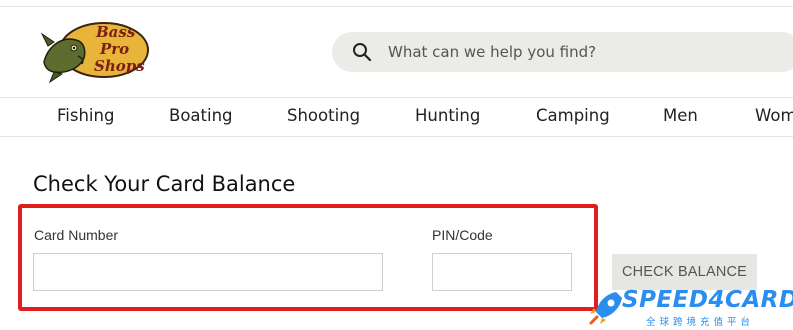  Describe the element at coordinates (201, 115) in the screenshot. I see `nav-item-boating: Boating` at that location.